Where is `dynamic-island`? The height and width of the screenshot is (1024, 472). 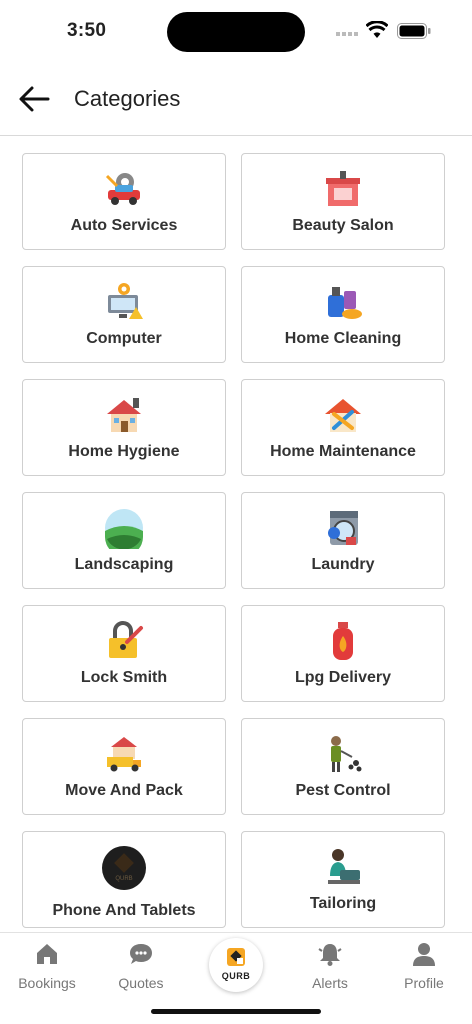
dynamic-island is located at coordinates (236, 32).